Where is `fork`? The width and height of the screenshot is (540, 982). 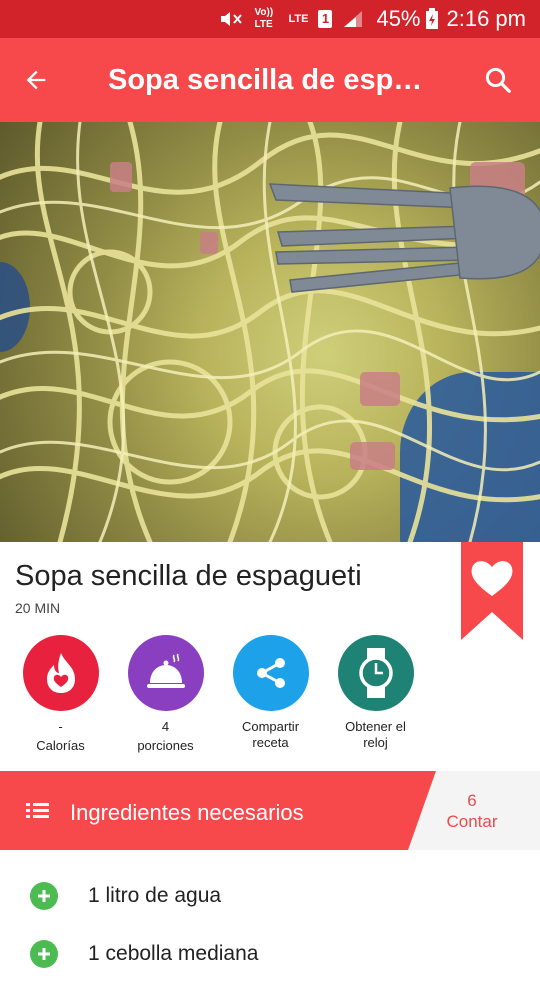 fork is located at coordinates (404, 238).